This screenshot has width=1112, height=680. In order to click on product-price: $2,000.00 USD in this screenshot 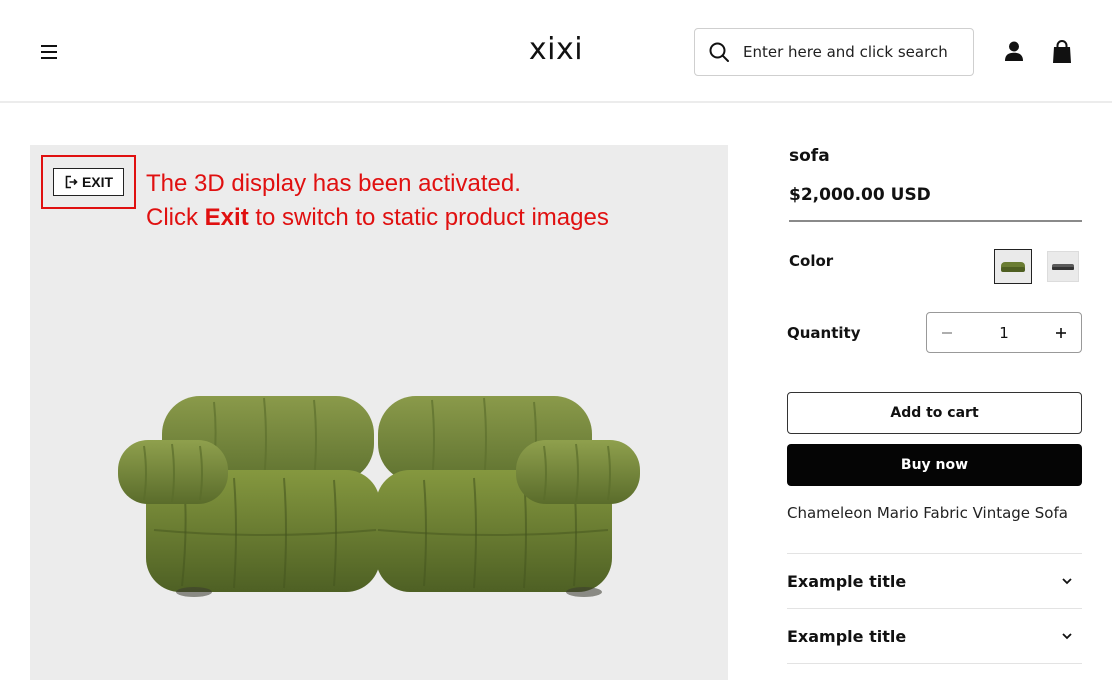, I will do `click(860, 195)`.